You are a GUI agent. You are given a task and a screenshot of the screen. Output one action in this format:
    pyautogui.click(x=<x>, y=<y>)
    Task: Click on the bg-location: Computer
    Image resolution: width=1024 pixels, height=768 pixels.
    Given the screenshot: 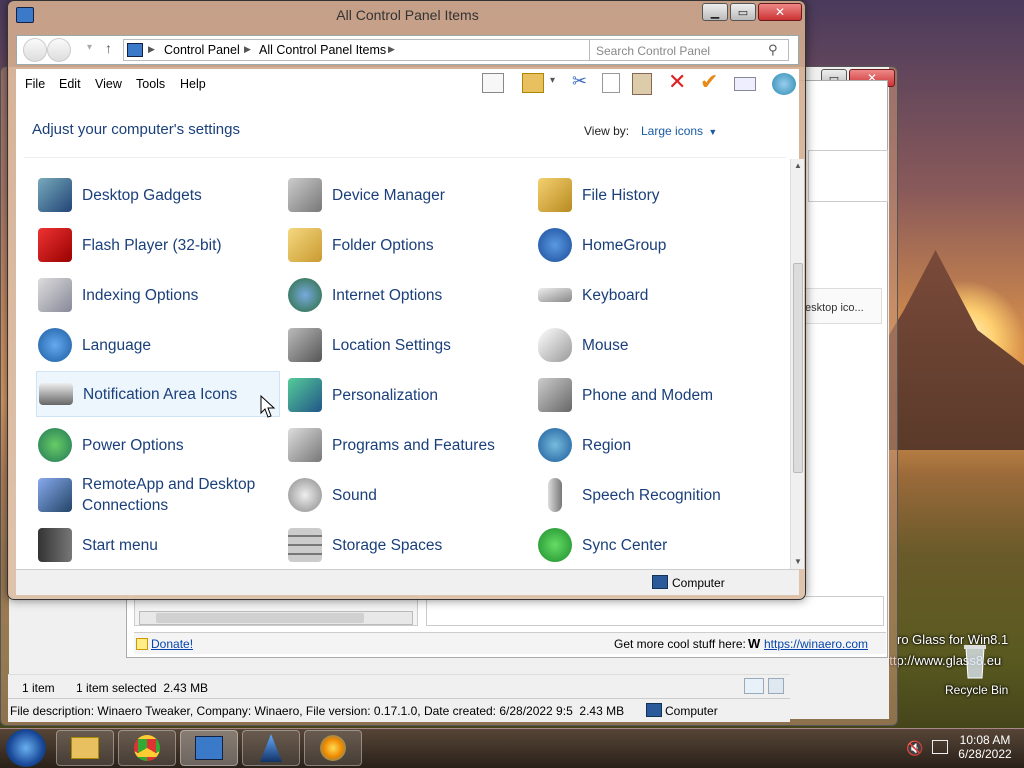 What is the action you would take?
    pyautogui.click(x=691, y=711)
    